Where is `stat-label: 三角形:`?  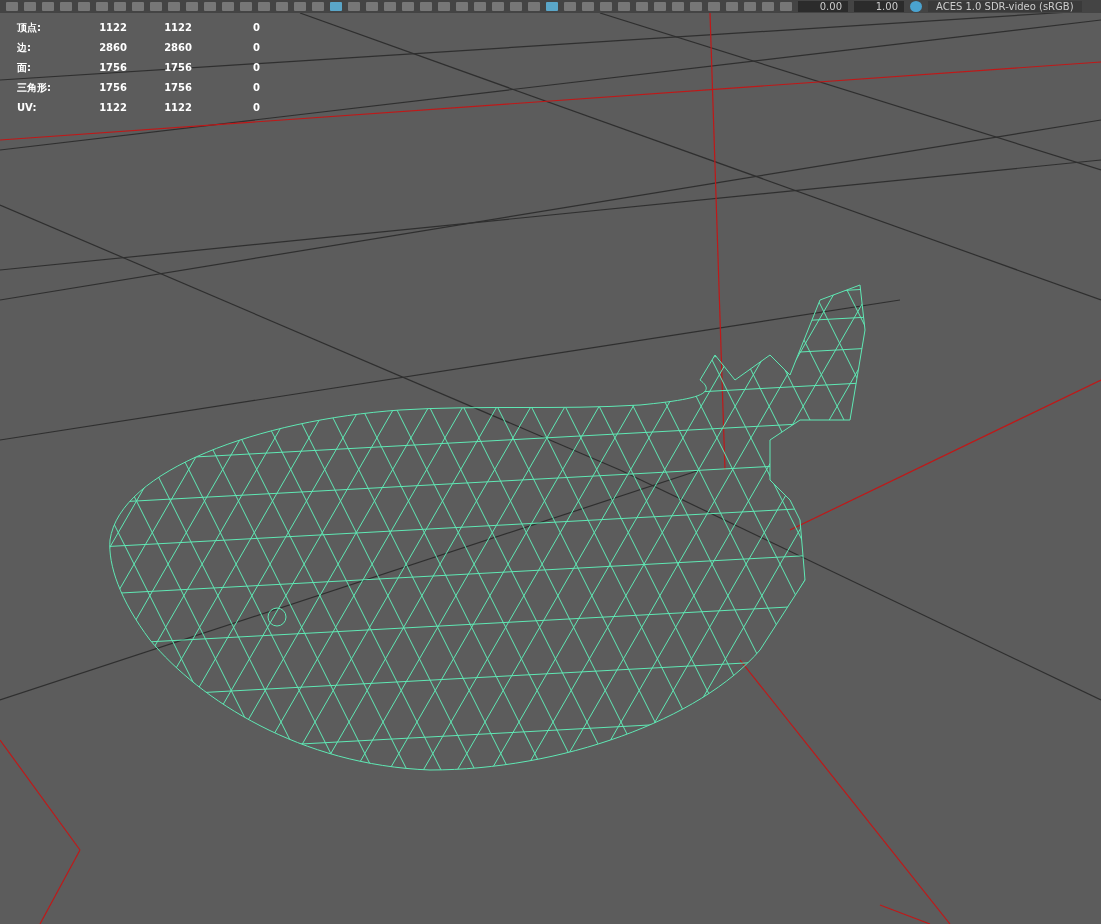
stat-label: 三角形: is located at coordinates (34, 88).